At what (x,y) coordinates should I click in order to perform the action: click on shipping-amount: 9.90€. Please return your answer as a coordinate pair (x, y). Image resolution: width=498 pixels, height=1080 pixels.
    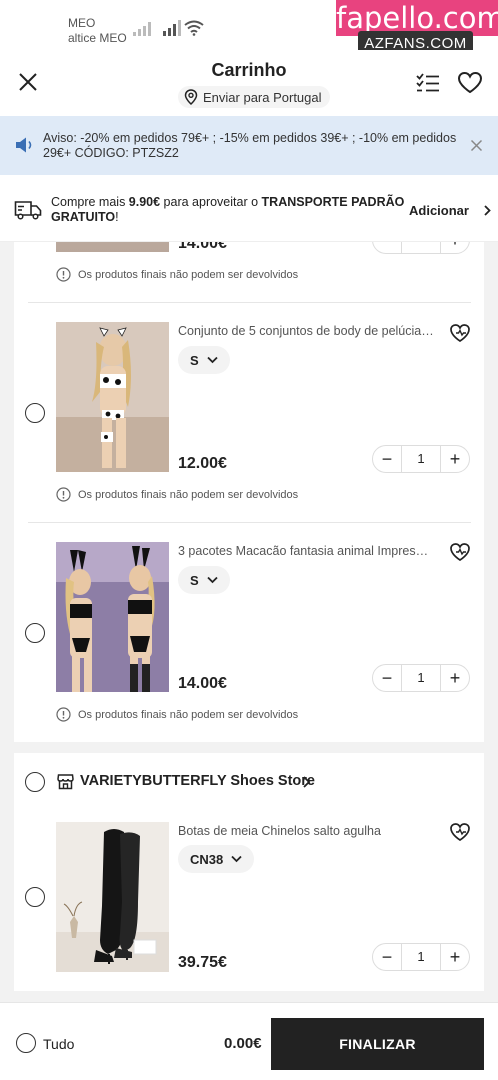
    Looking at the image, I should click on (144, 202).